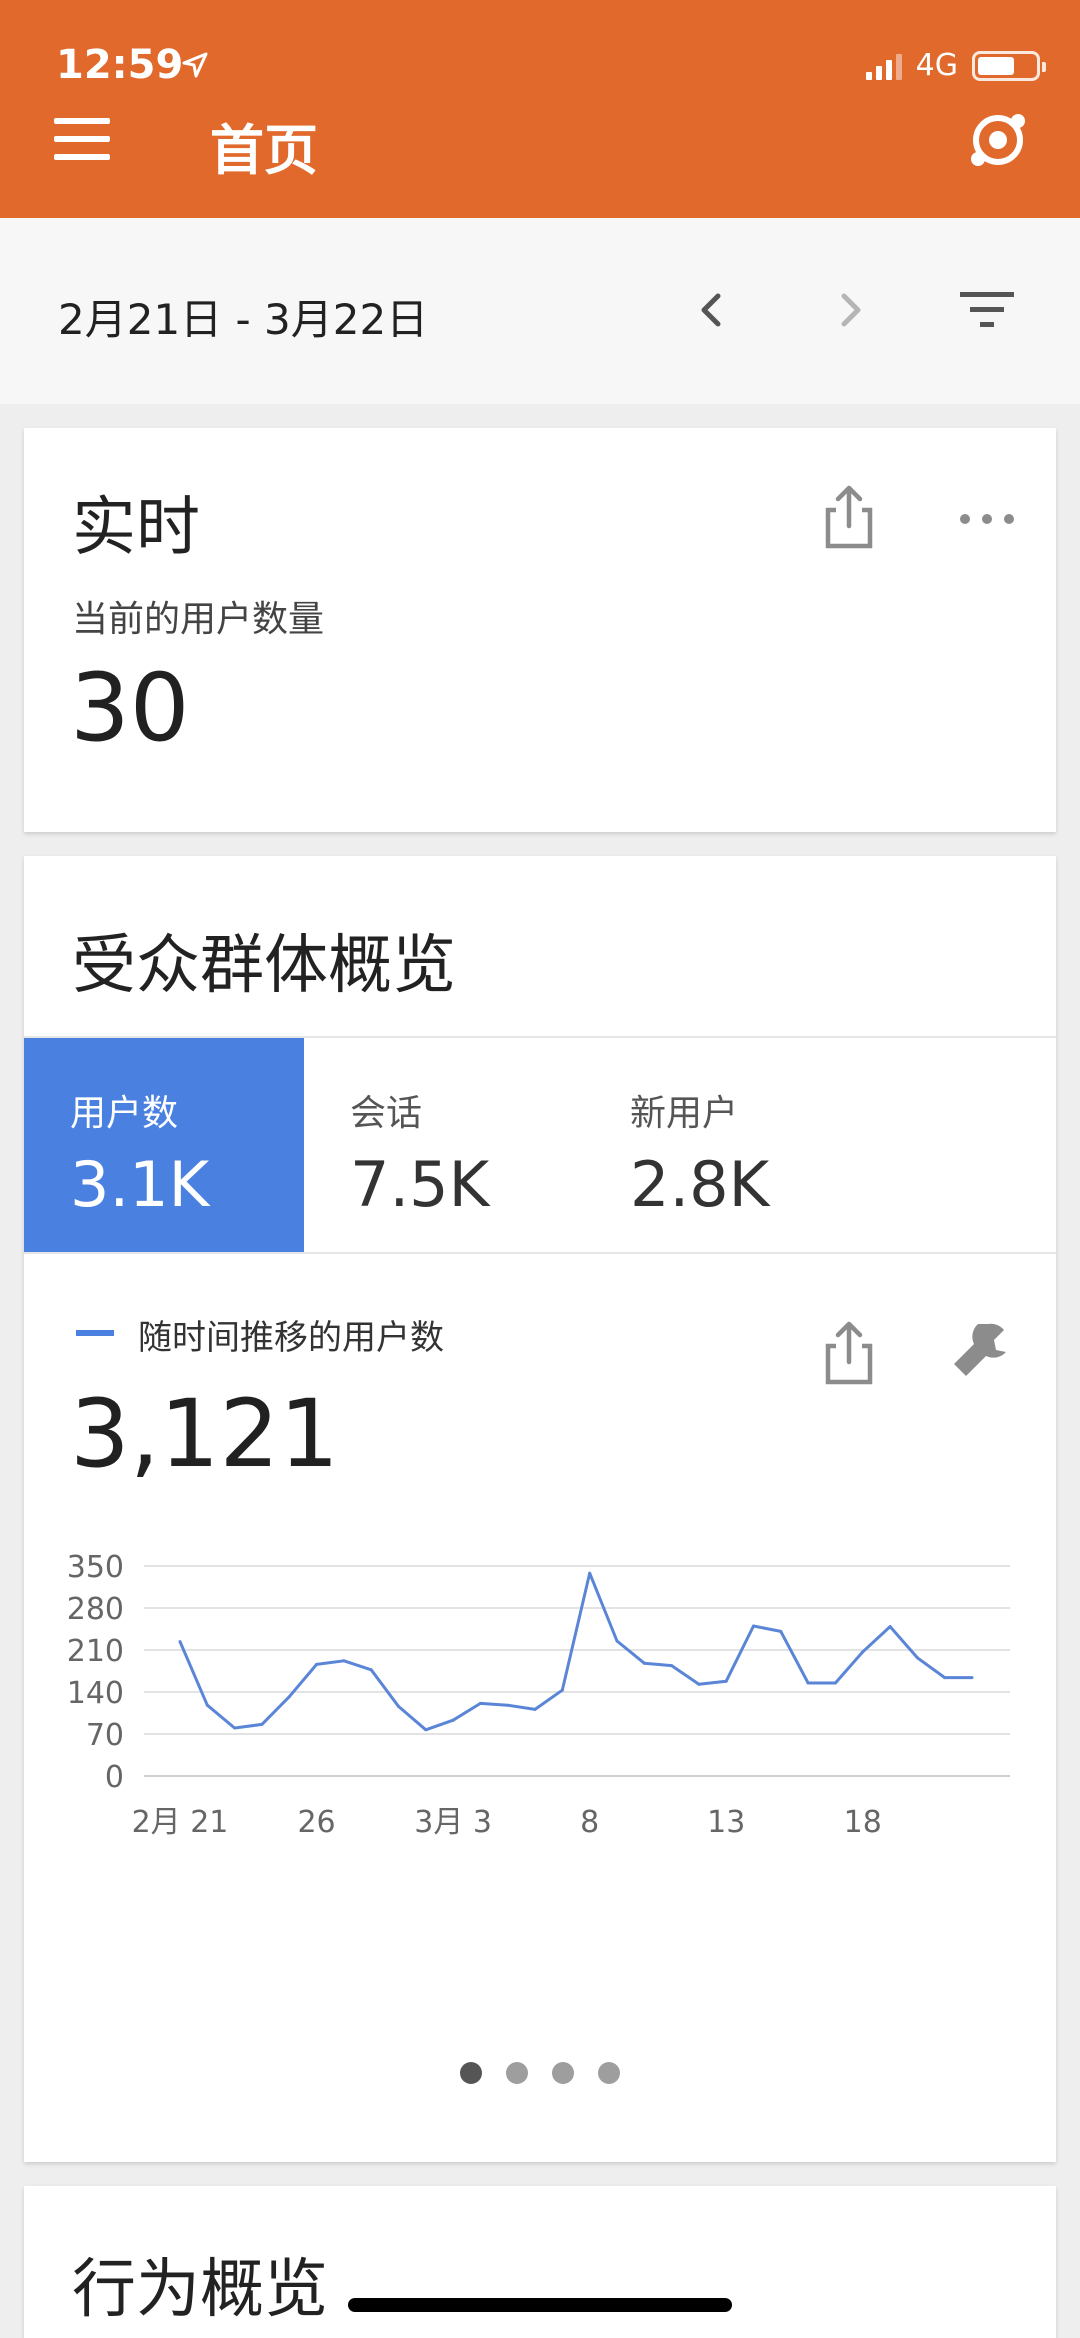 Image resolution: width=1080 pixels, height=2338 pixels. Describe the element at coordinates (82, 140) in the screenshot. I see `menu-button` at that location.